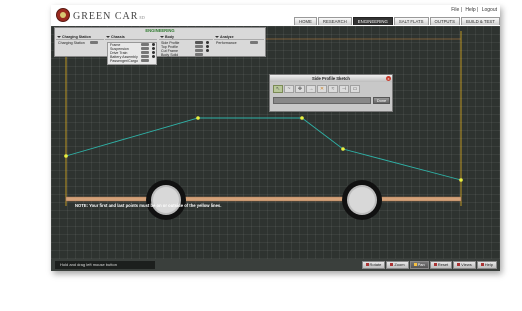  What do you see at coordinates (105, 265) in the screenshot?
I see `status-message: Hold and drag left mouse button` at bounding box center [105, 265].